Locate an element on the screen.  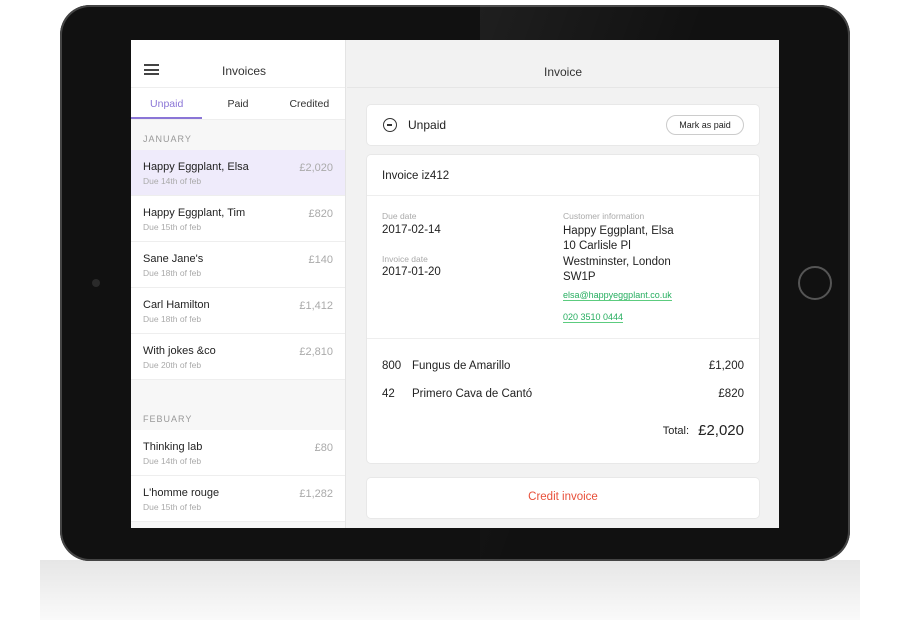
customer-street: 10 Carlisle Pl is located at coordinates (597, 246).